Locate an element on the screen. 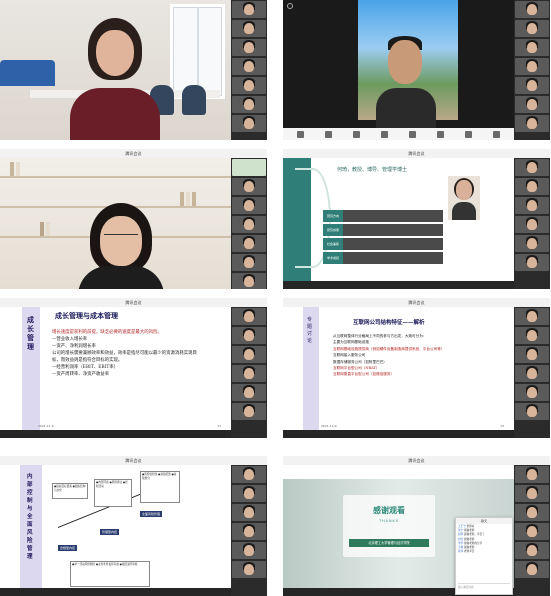 This screenshot has height=596, width=551. stage-tag: 管理型内控 is located at coordinates (110, 532).